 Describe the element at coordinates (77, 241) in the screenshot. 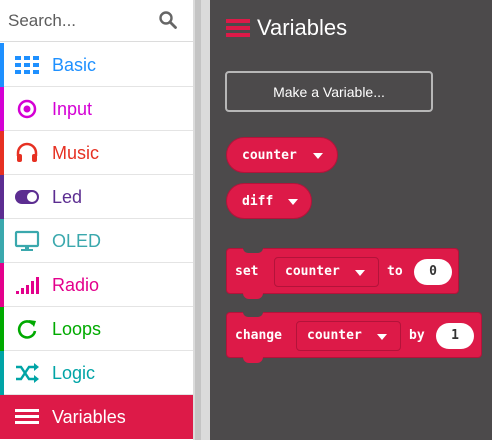

I see `category-label: OLED` at that location.